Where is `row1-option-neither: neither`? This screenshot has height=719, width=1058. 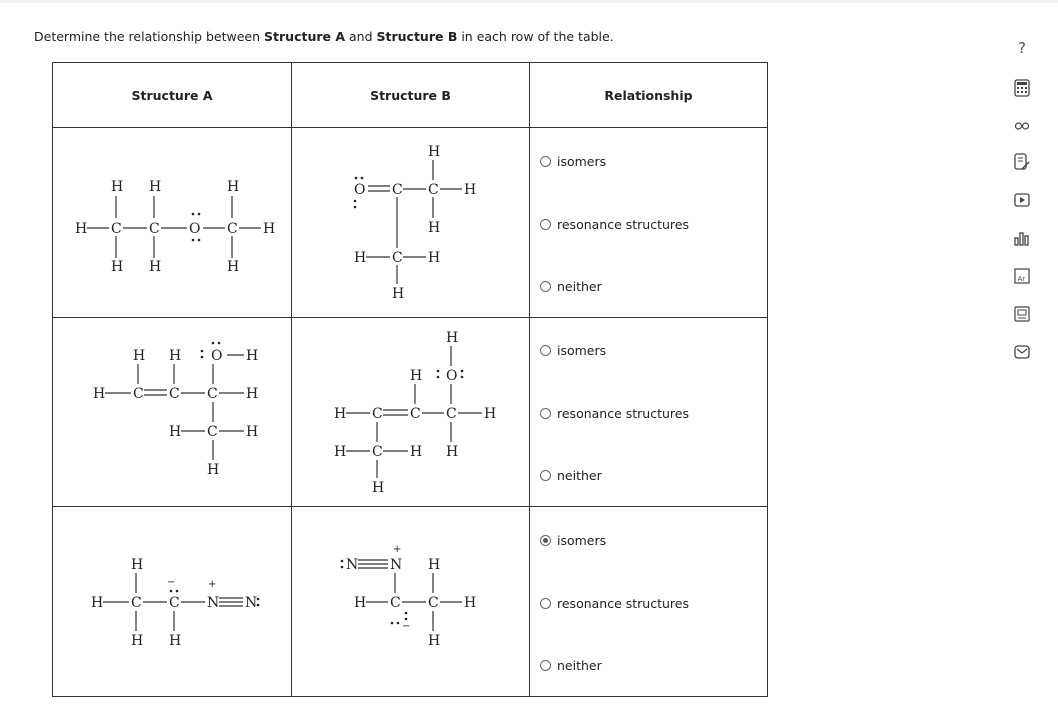 row1-option-neither: neither is located at coordinates (571, 286).